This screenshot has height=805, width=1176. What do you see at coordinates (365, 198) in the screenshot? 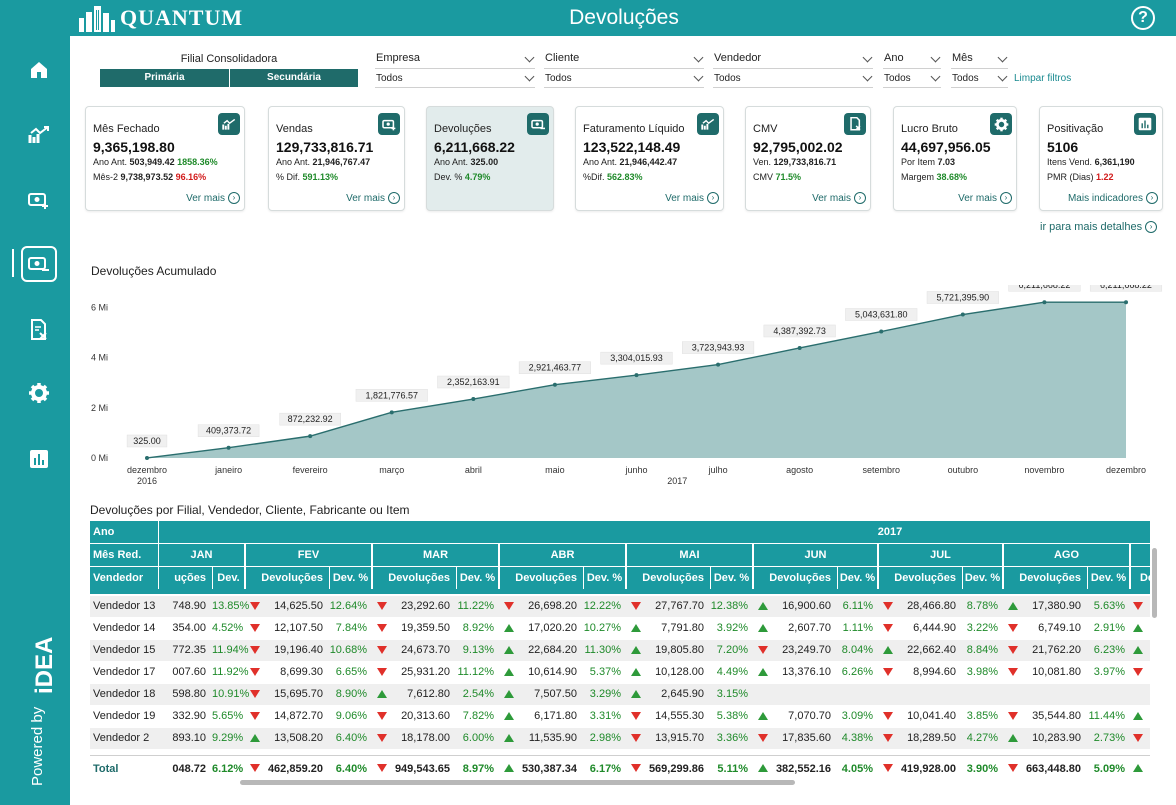
I see `see-more-label: Ver mais` at bounding box center [365, 198].